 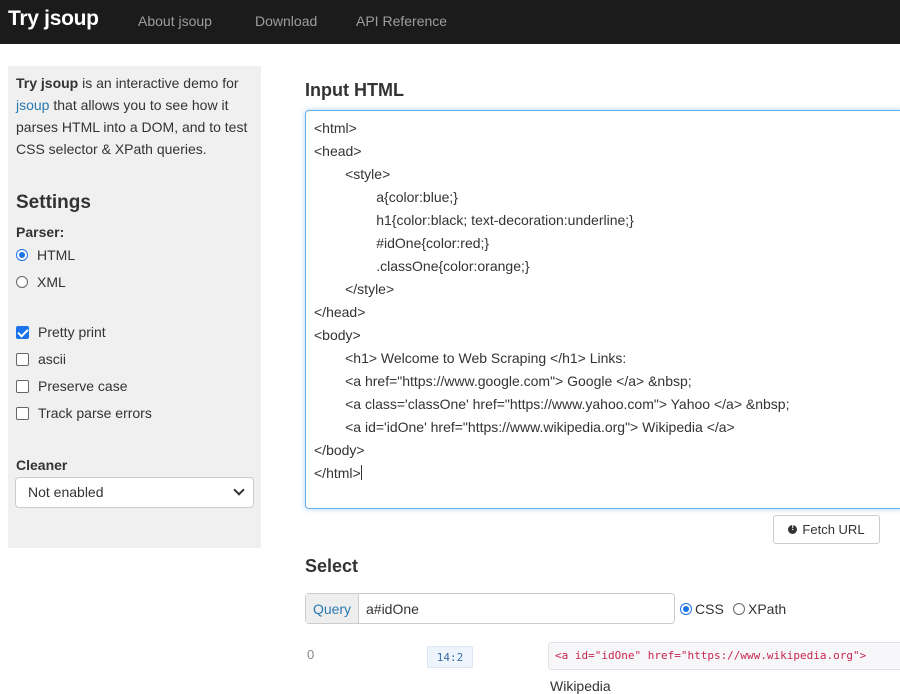 I want to click on code-line-text: </html>, so click(x=337, y=473).